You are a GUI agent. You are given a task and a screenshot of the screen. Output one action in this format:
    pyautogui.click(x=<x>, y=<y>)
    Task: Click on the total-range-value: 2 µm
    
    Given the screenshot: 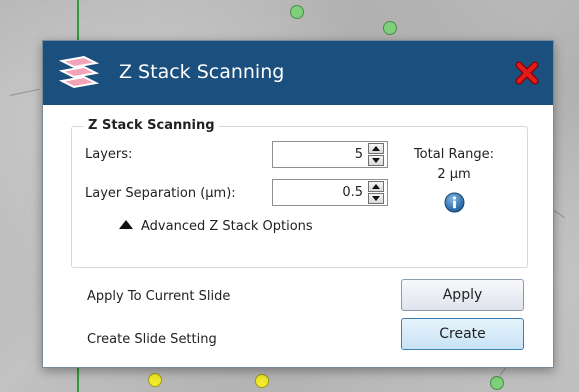 What is the action you would take?
    pyautogui.click(x=454, y=174)
    